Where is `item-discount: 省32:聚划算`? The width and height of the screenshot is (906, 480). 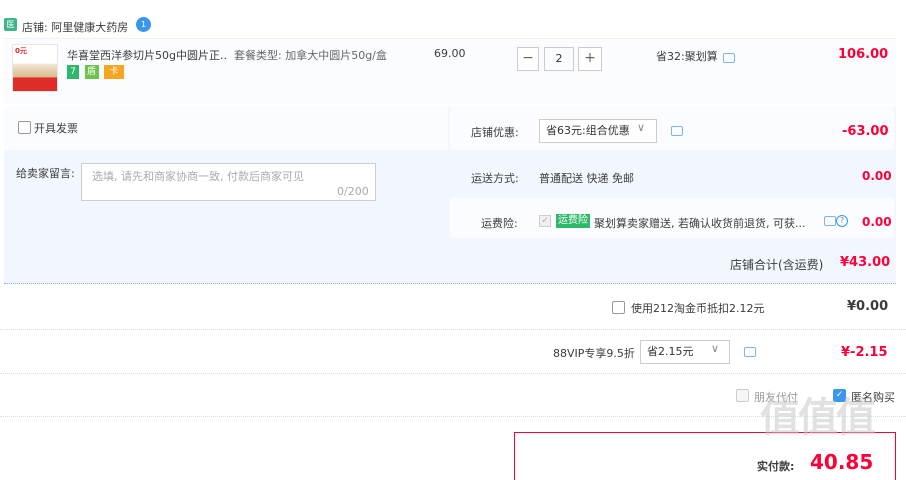 item-discount: 省32:聚划算 is located at coordinates (687, 56).